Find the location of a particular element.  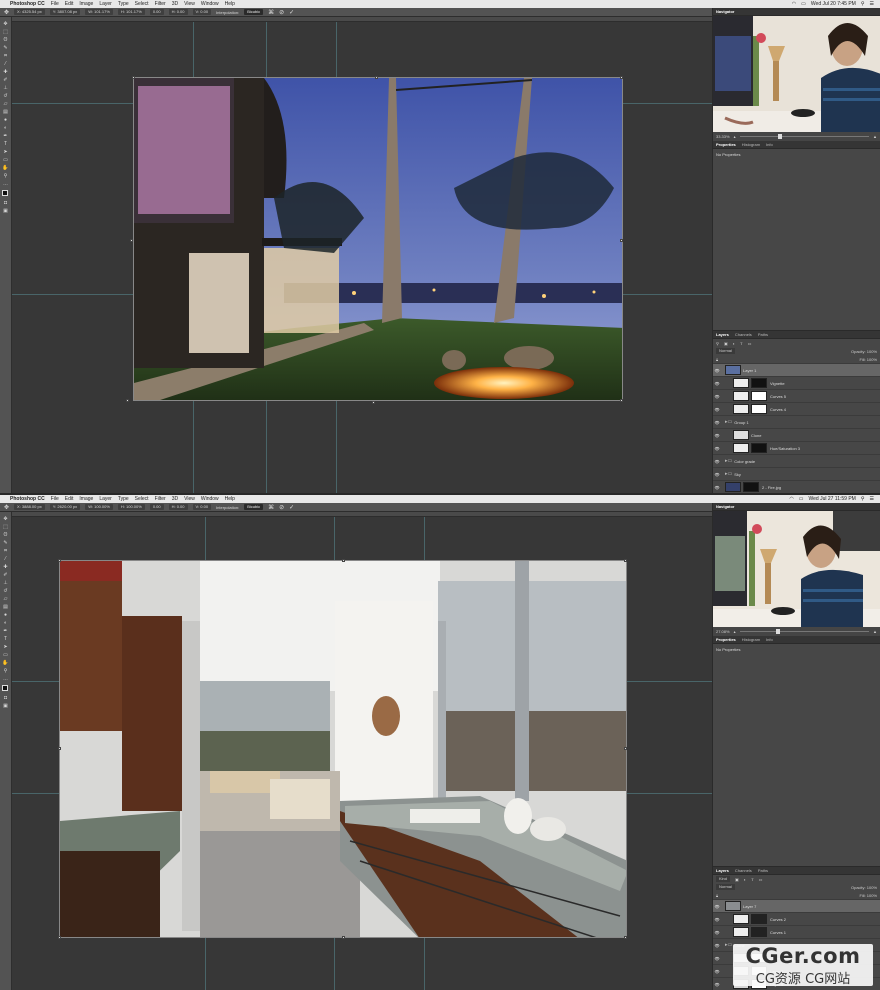

filter-pixel-icon: ▣ is located at coordinates (737, 879).